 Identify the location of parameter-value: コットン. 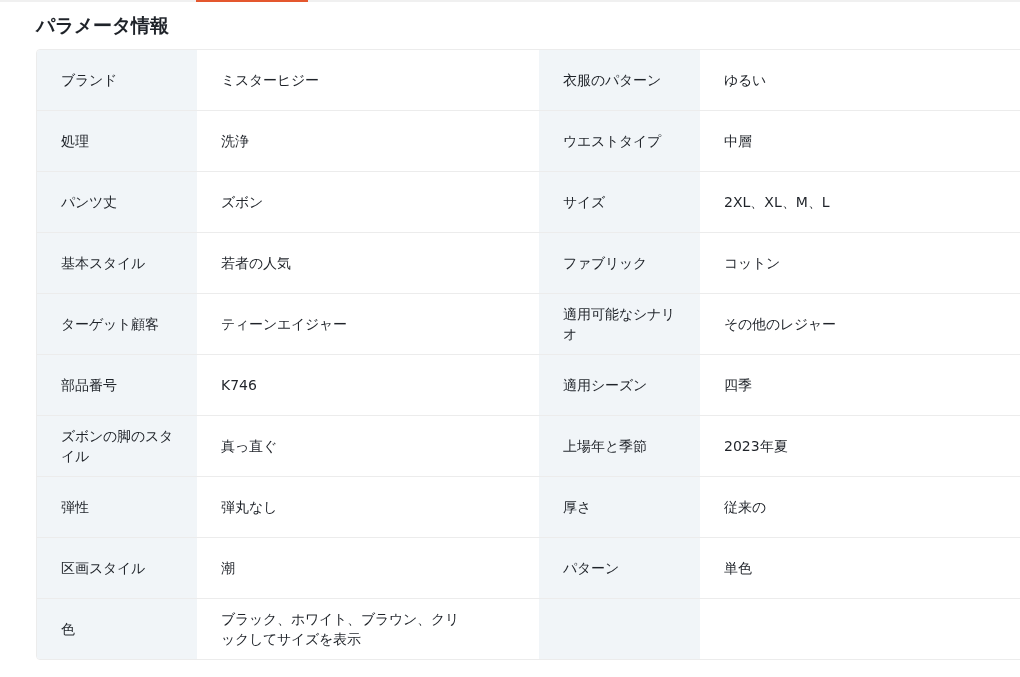
(752, 263).